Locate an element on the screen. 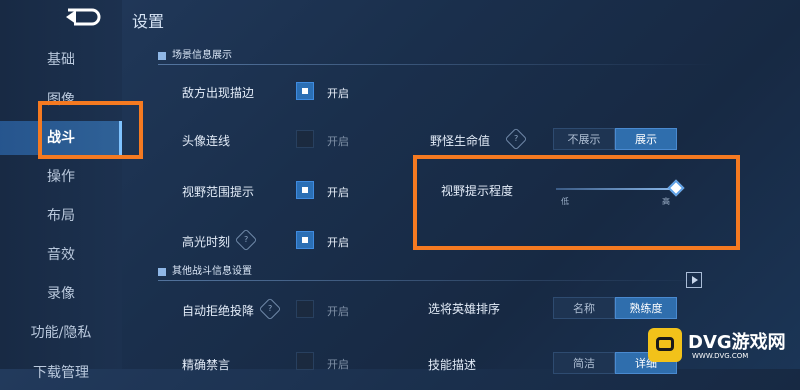 The height and width of the screenshot is (390, 800). highlight-box-combat is located at coordinates (90, 130).